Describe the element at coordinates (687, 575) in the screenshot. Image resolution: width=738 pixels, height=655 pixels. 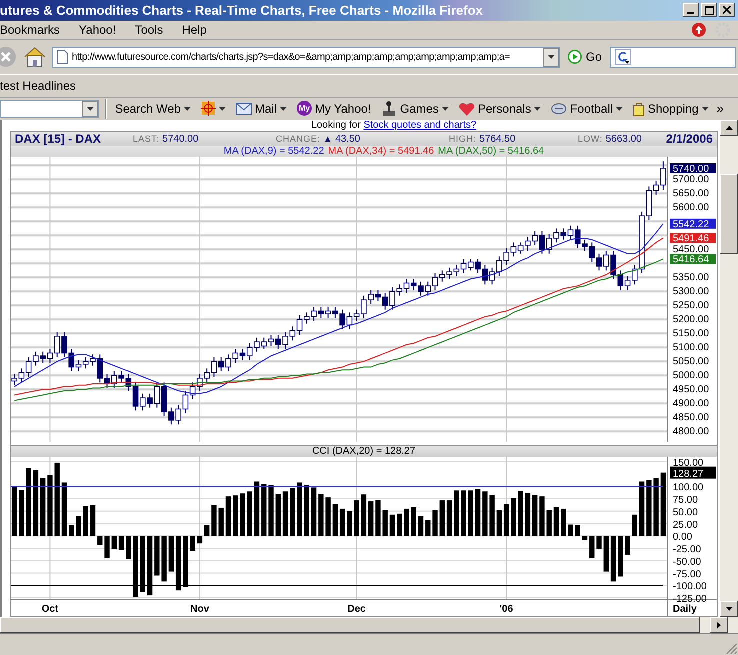
I see `axis-label: -75.00` at that location.